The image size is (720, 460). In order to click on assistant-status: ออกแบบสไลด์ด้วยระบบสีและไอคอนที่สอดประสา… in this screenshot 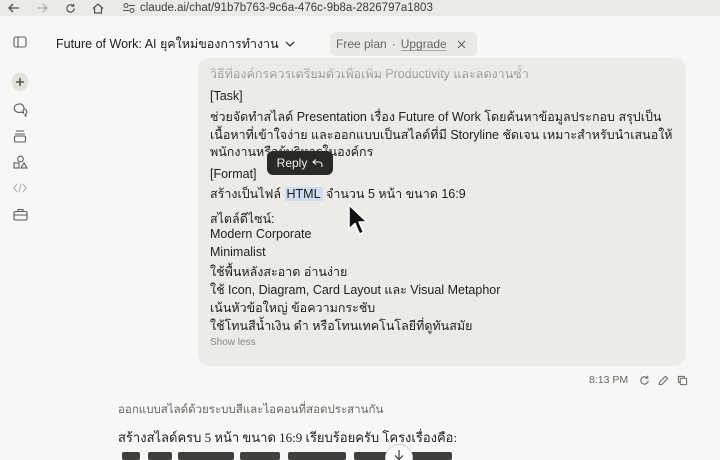, I will do `click(250, 410)`.